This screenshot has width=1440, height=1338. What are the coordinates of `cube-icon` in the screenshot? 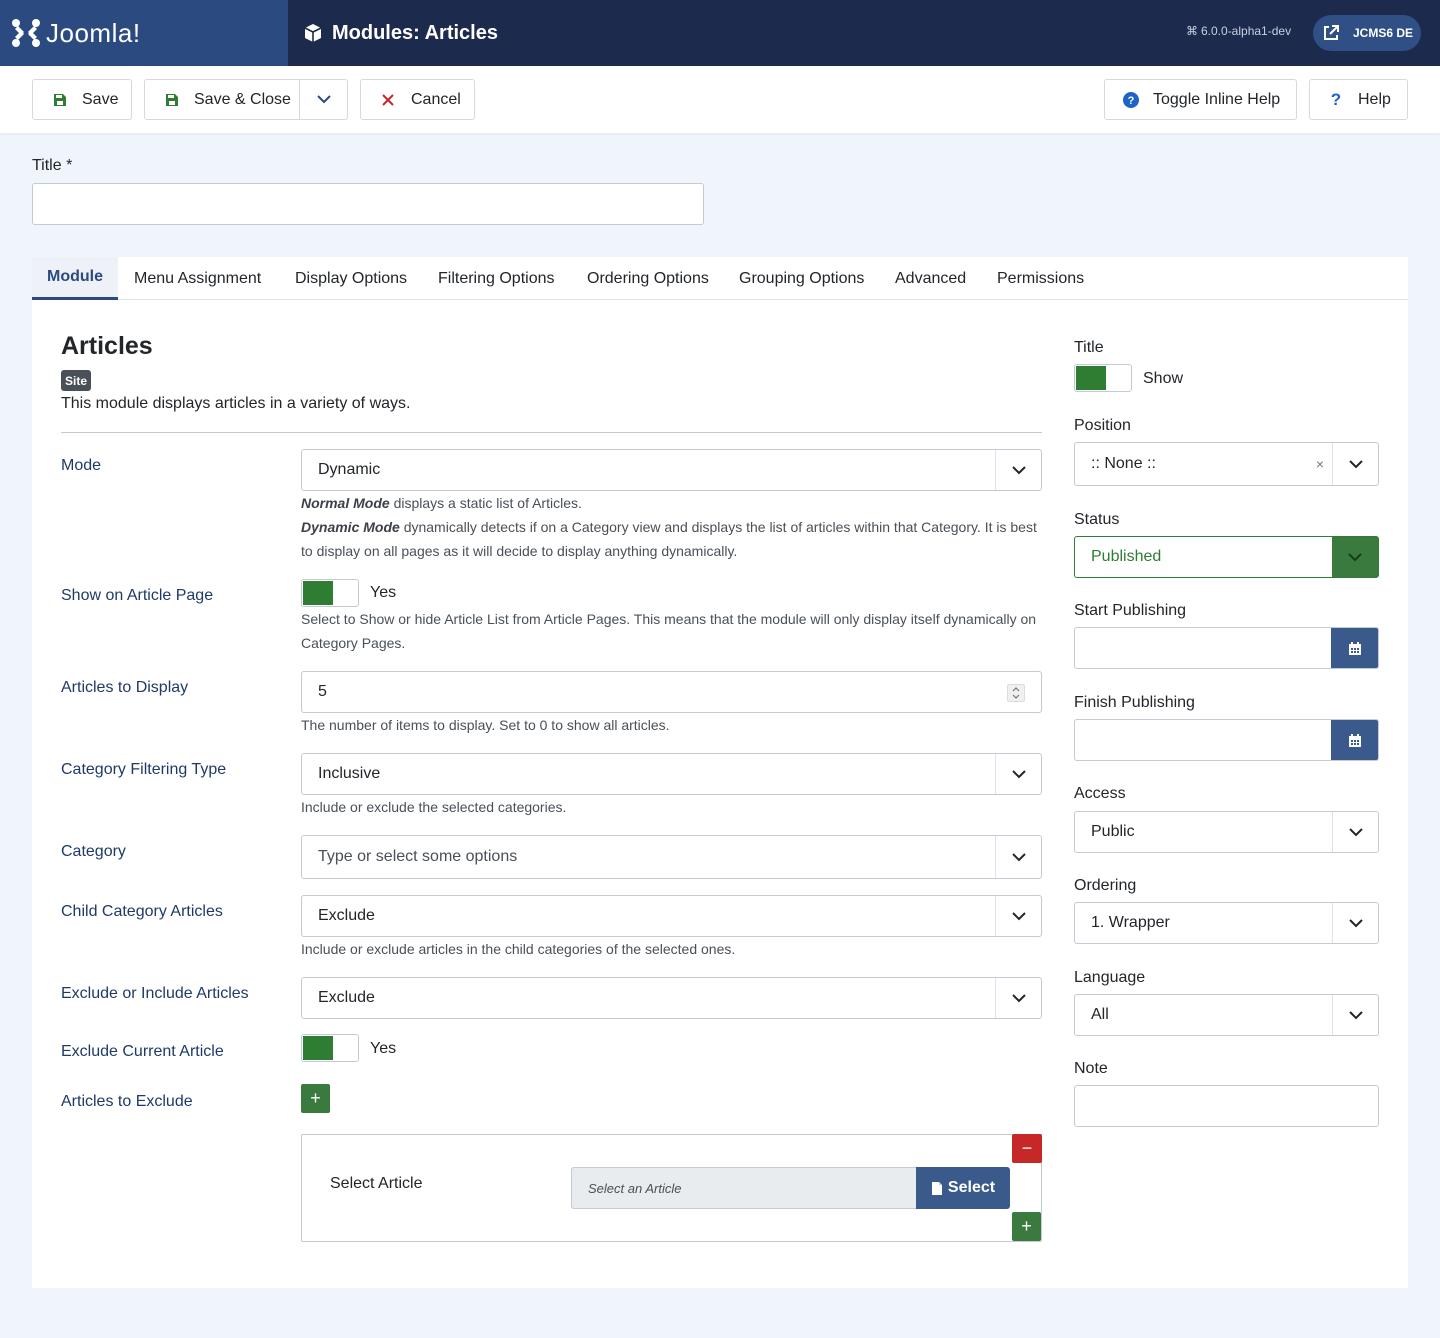 It's located at (313, 33).